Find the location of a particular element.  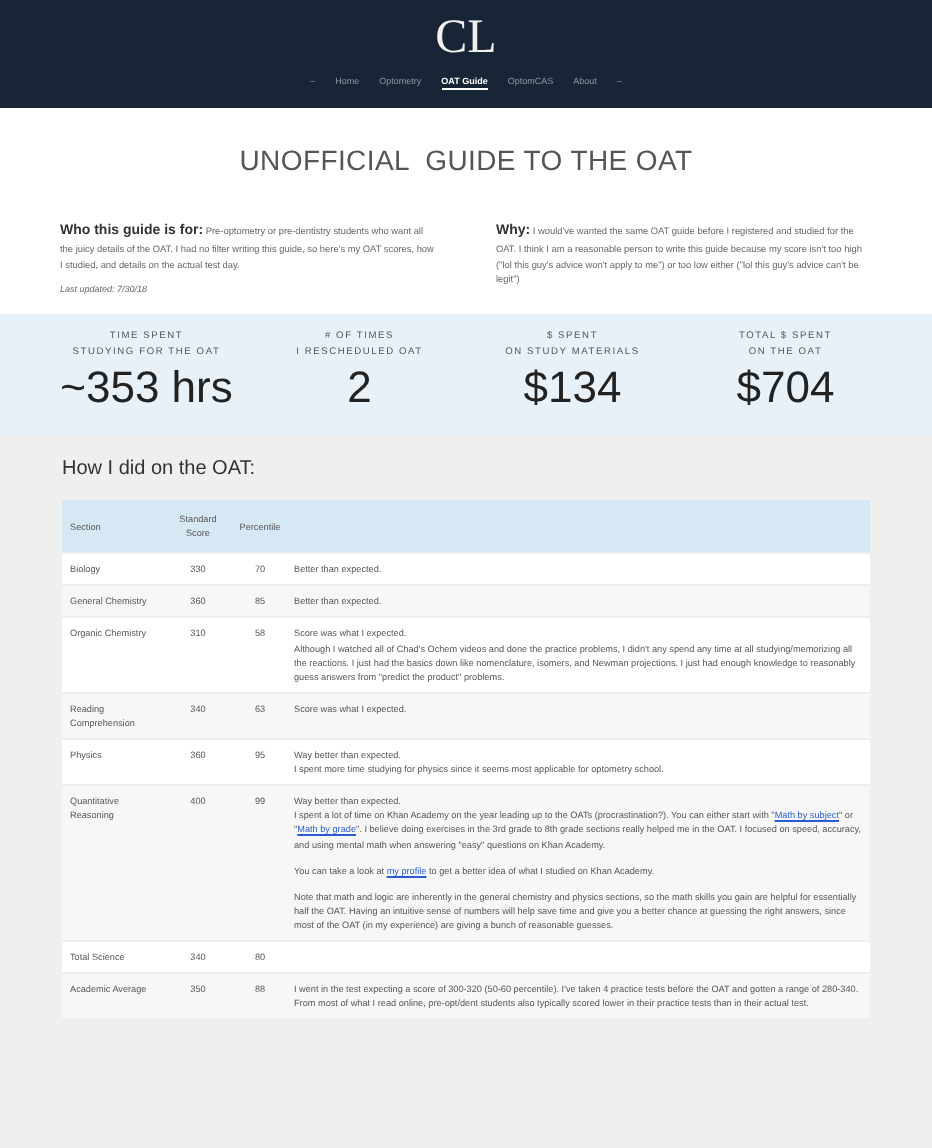

stat-value: ~353 hrs is located at coordinates (146, 387).